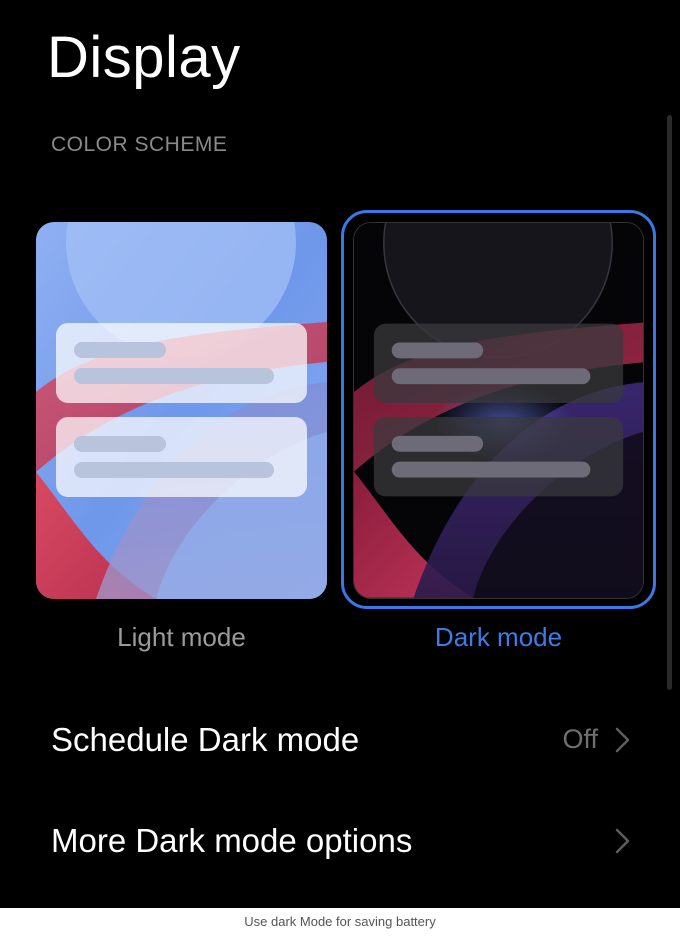 The height and width of the screenshot is (937, 680). Describe the element at coordinates (580, 739) in the screenshot. I see `schedule-dark-mode-value: Off` at that location.